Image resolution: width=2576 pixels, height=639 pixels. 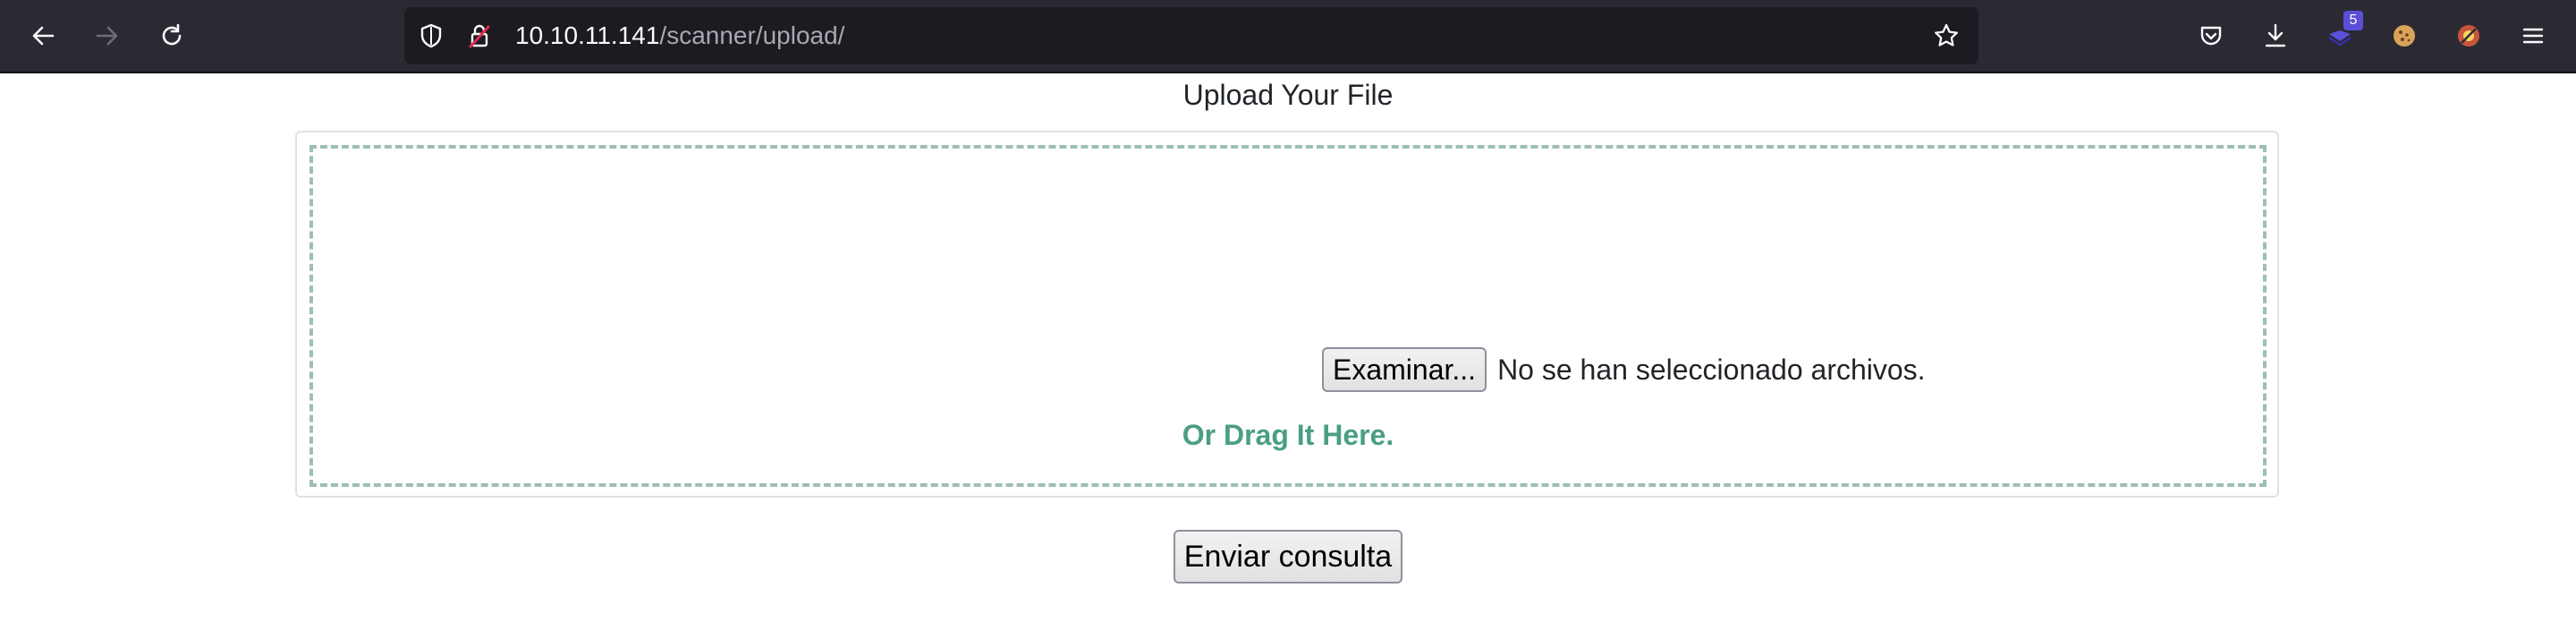 What do you see at coordinates (479, 35) in the screenshot?
I see `insecure-lock-icon` at bounding box center [479, 35].